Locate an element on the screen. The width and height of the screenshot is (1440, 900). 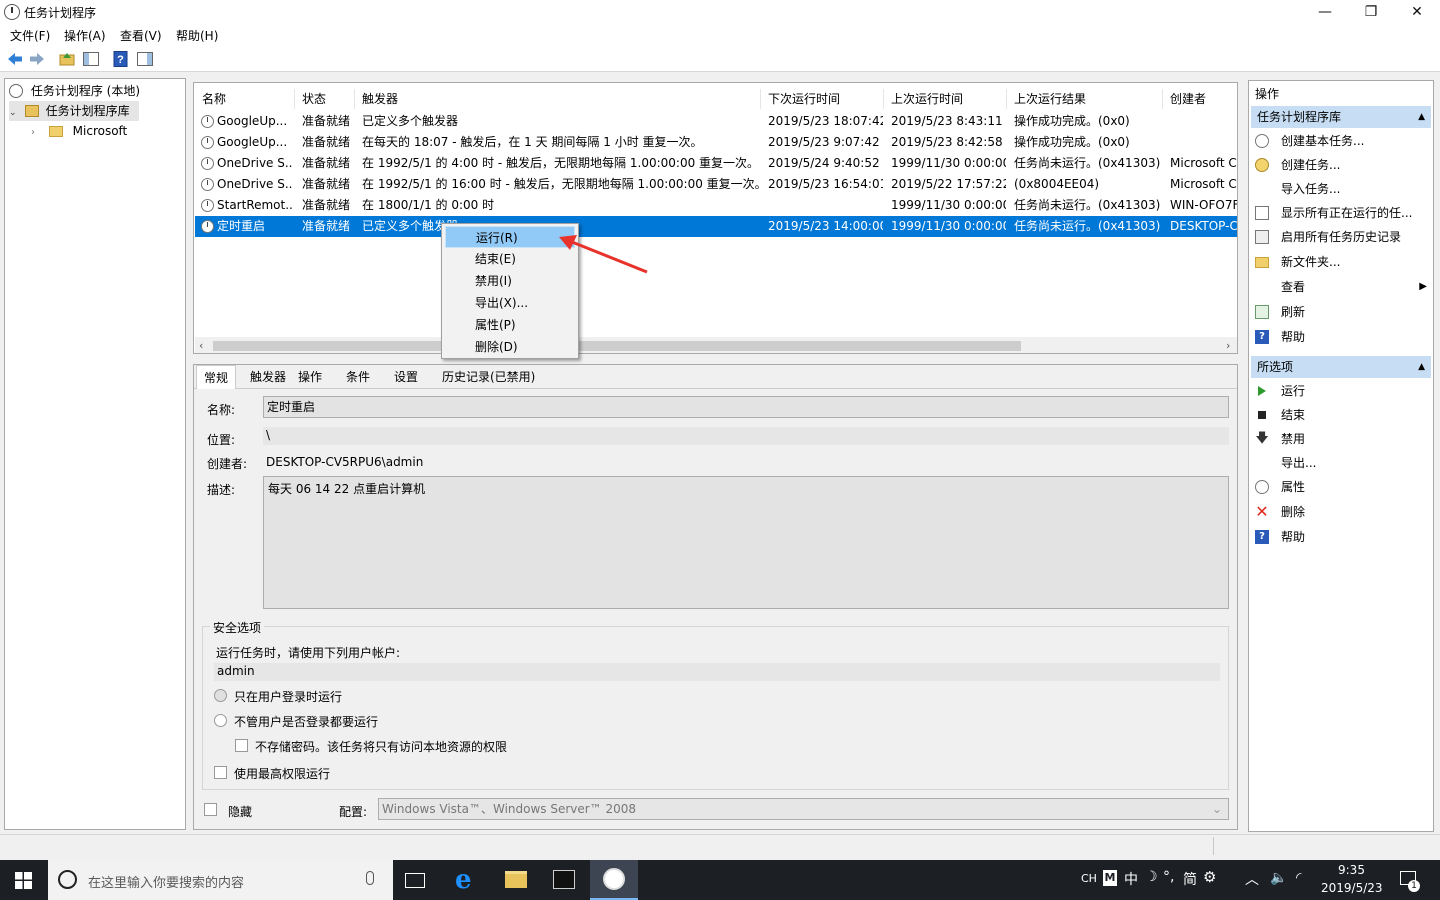
scrollbar-thumb is located at coordinates (617, 346).